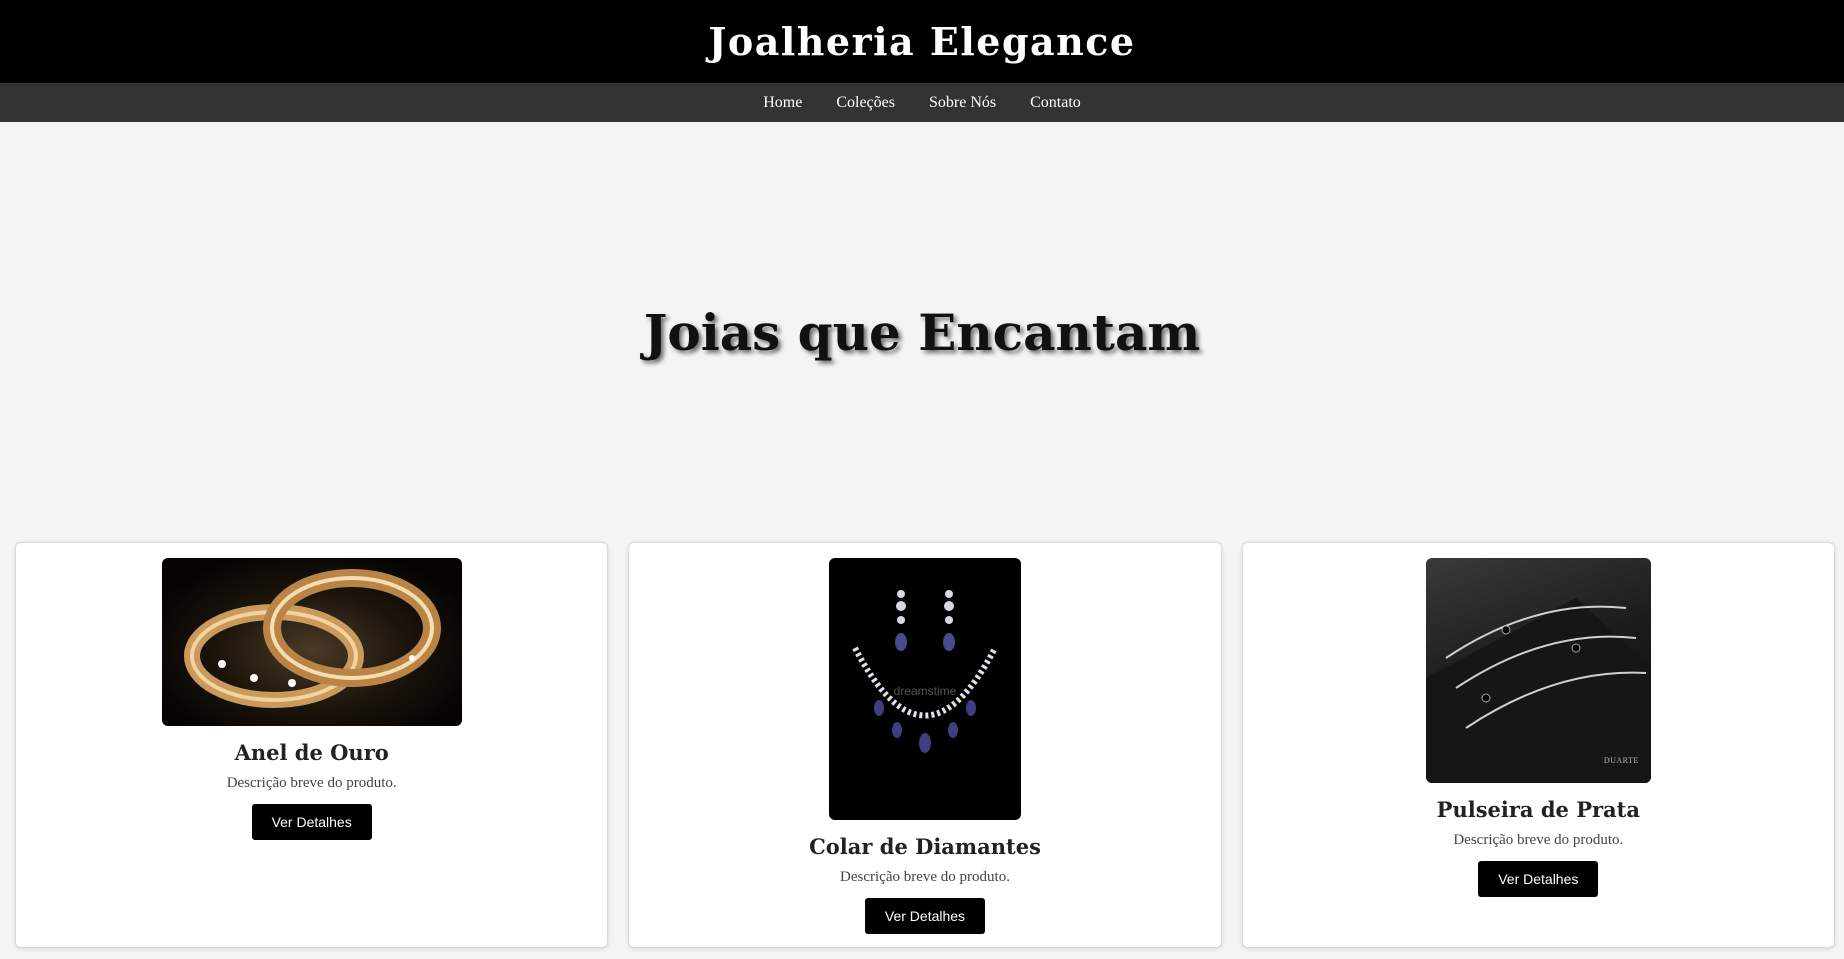 The image size is (1844, 959). Describe the element at coordinates (1621, 760) in the screenshot. I see `watermark-text: DUARTE` at that location.